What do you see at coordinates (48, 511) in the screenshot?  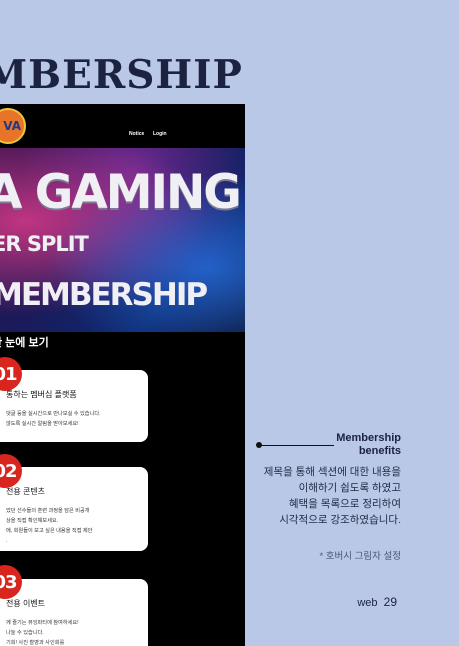 I see `card-desc-line: 었던 선수들의 훈련 과정을 담은 비공개` at bounding box center [48, 511].